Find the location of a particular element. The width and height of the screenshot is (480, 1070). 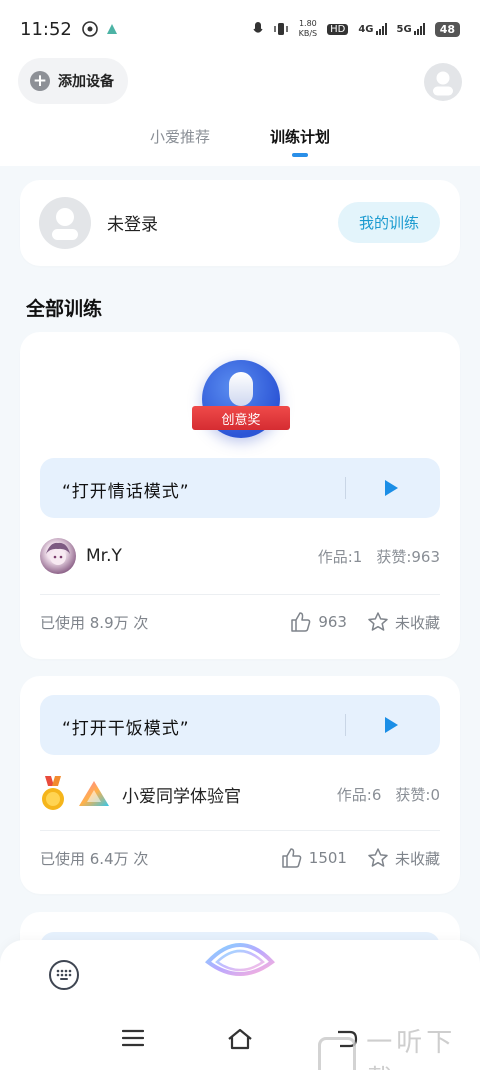

author-stats: 作品:1 获赞:963 is located at coordinates (379, 556).